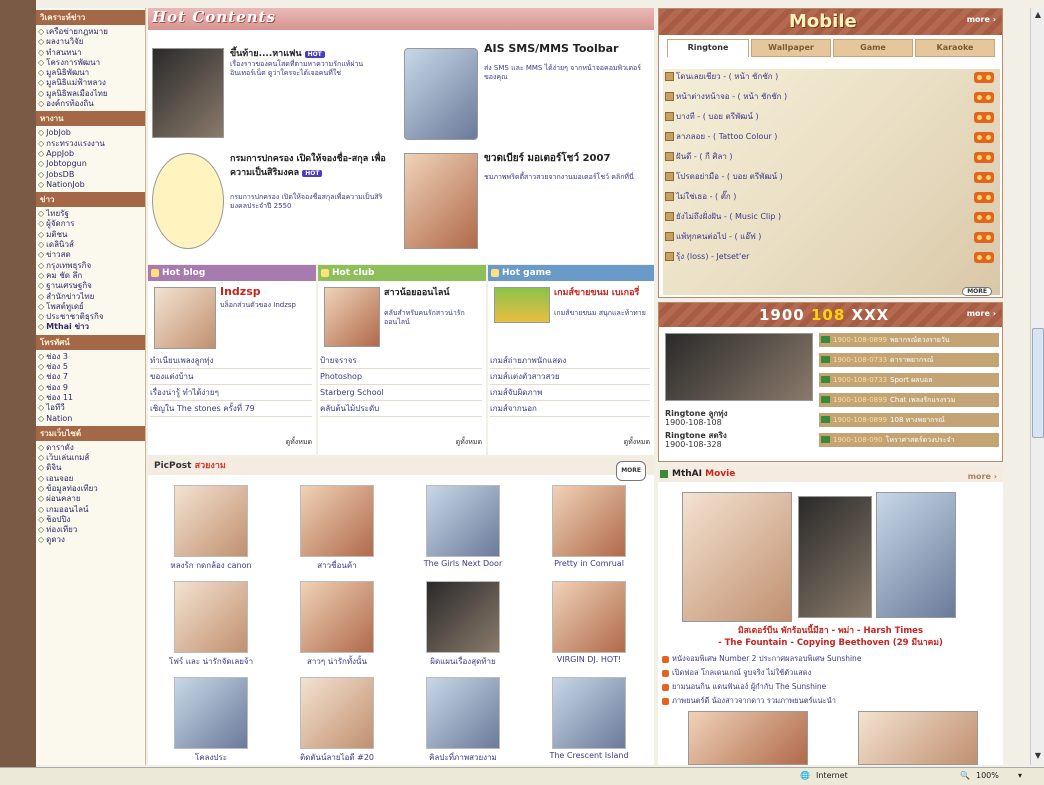 This screenshot has width=1044, height=785. I want to click on nav-item: ◇ Nation, so click(90, 419).